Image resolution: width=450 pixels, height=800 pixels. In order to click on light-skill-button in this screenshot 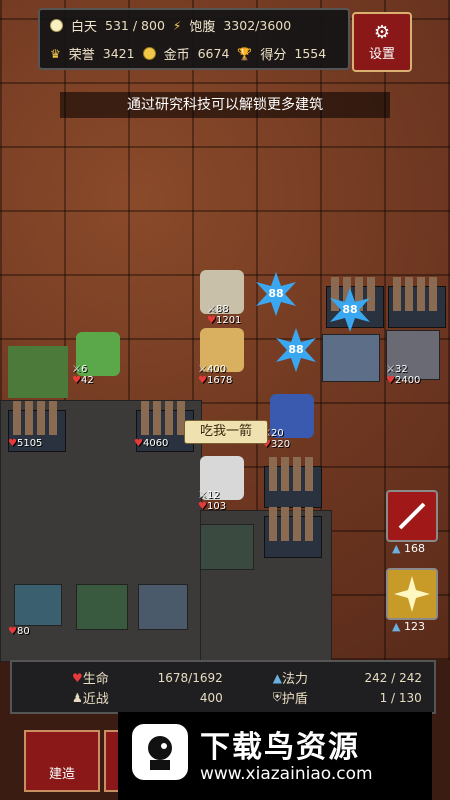, I will do `click(412, 594)`.